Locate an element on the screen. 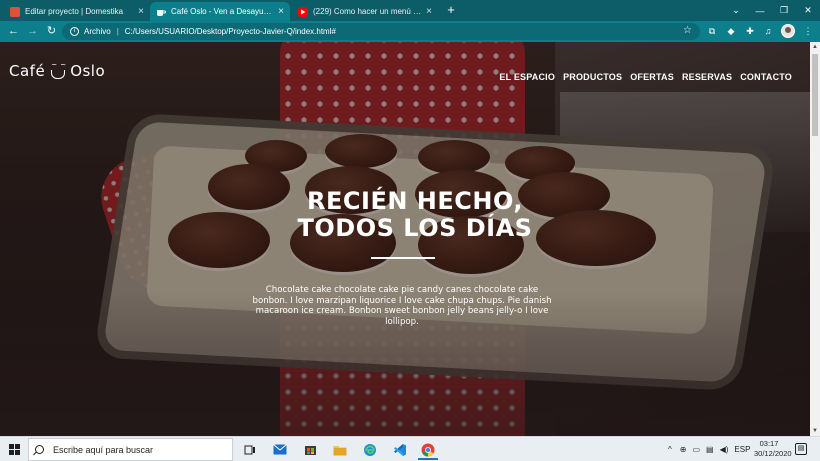  volume-icon: ◀) is located at coordinates (724, 449).